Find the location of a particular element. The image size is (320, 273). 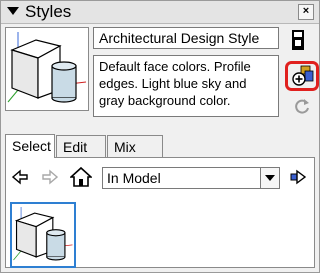

tab-select: Select is located at coordinates (30, 146).